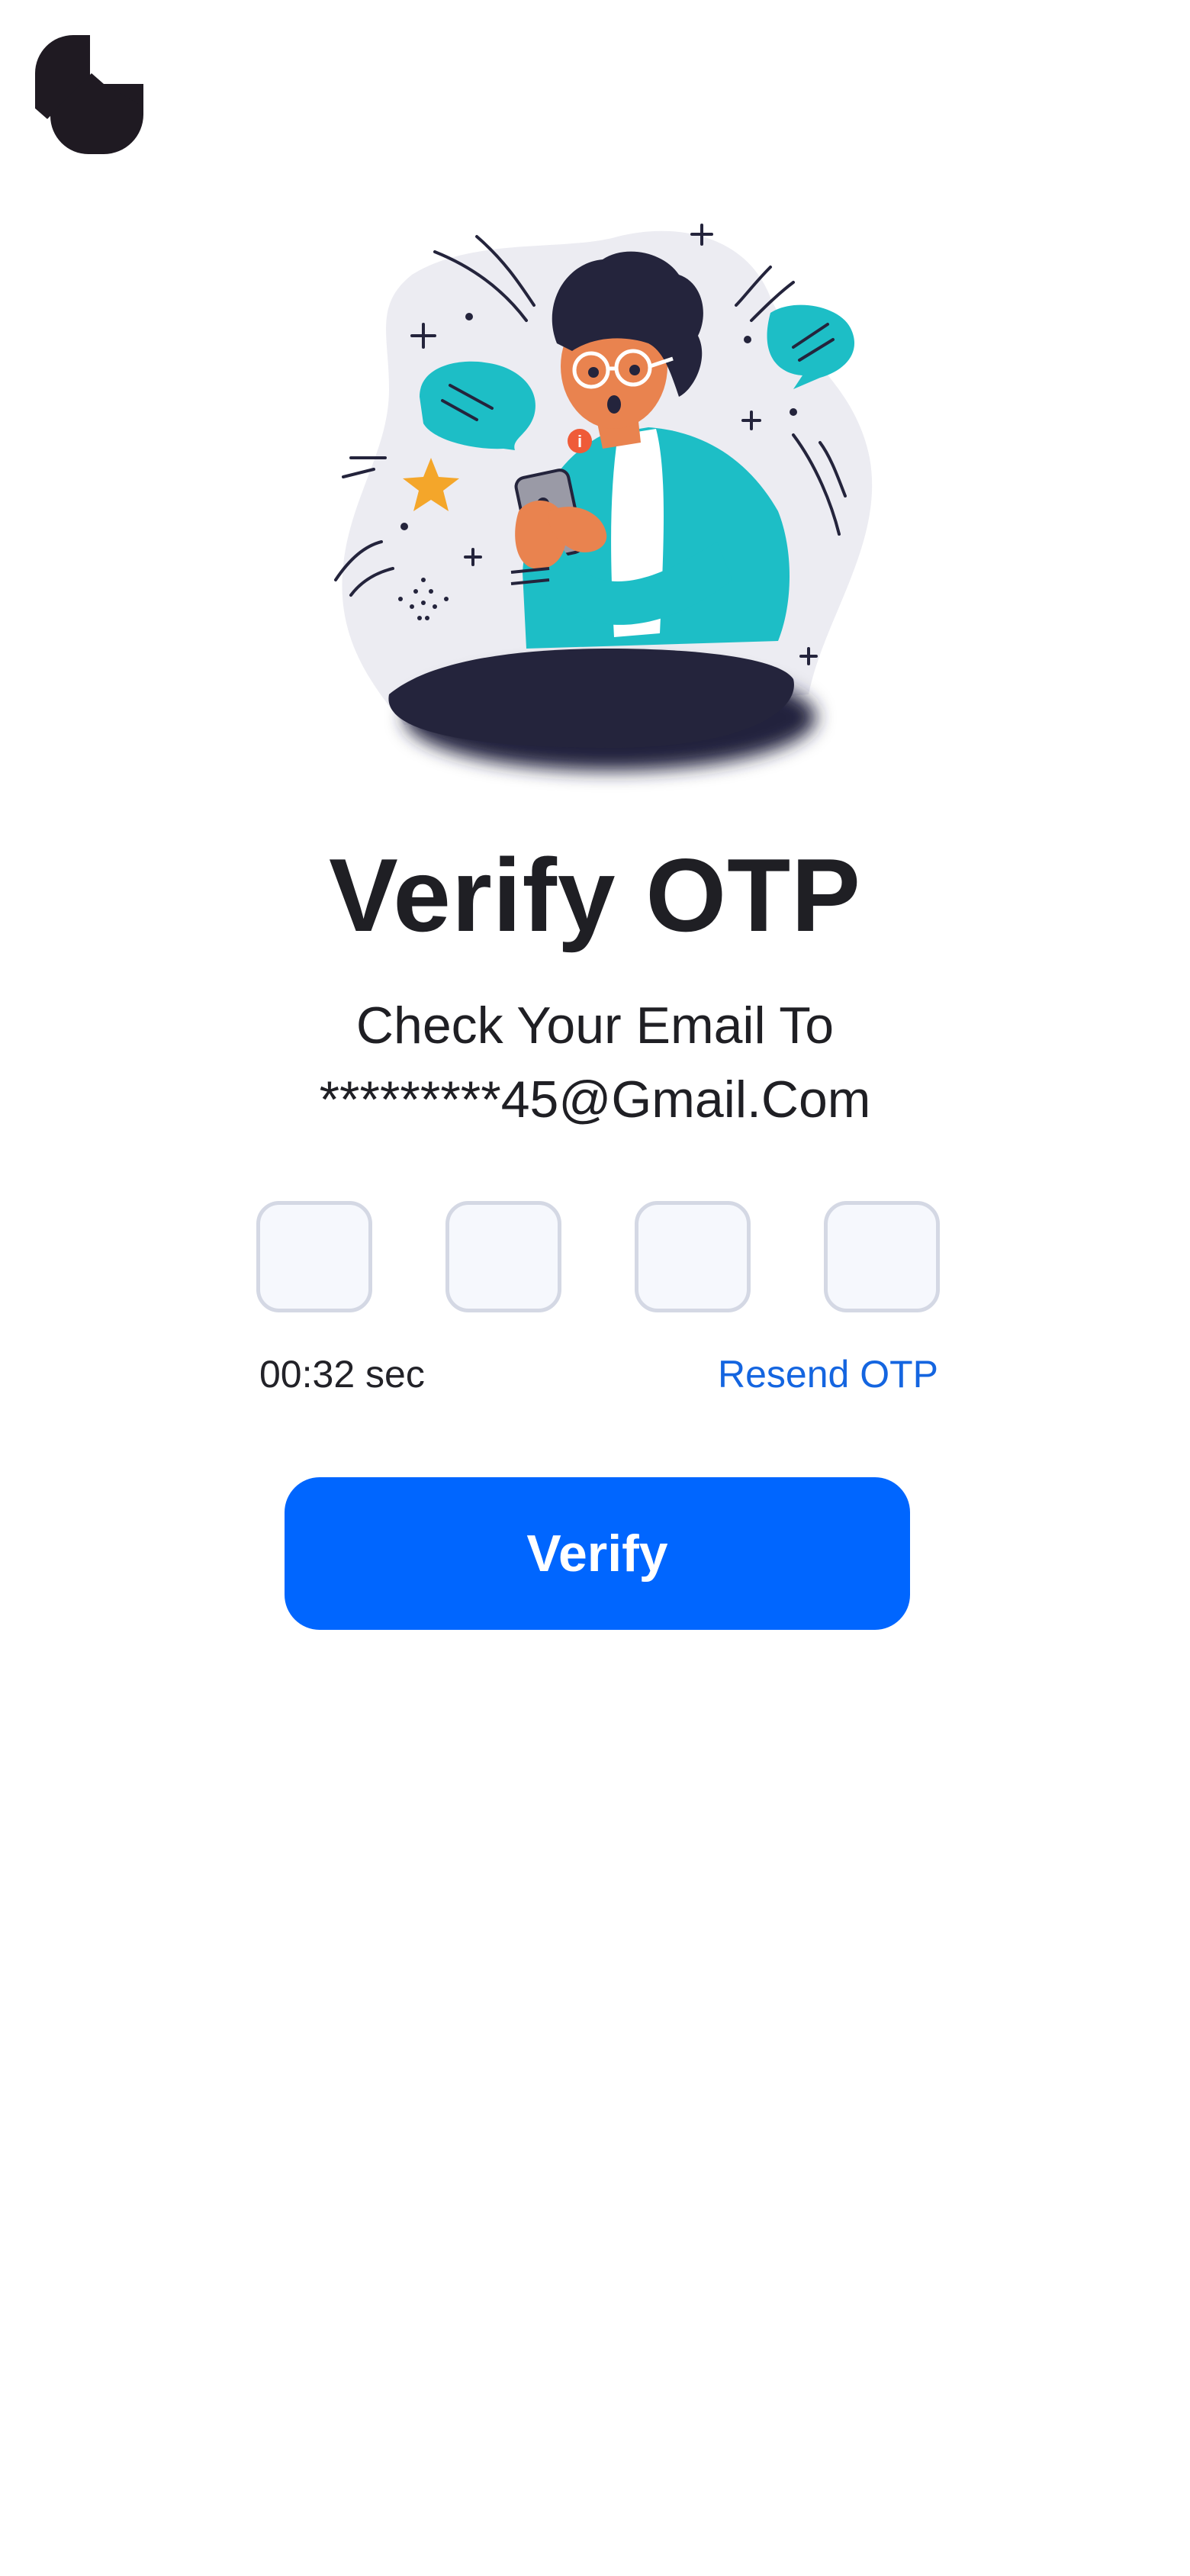 The image size is (1190, 2576). I want to click on resend-otp-link: Resend OTP, so click(828, 1374).